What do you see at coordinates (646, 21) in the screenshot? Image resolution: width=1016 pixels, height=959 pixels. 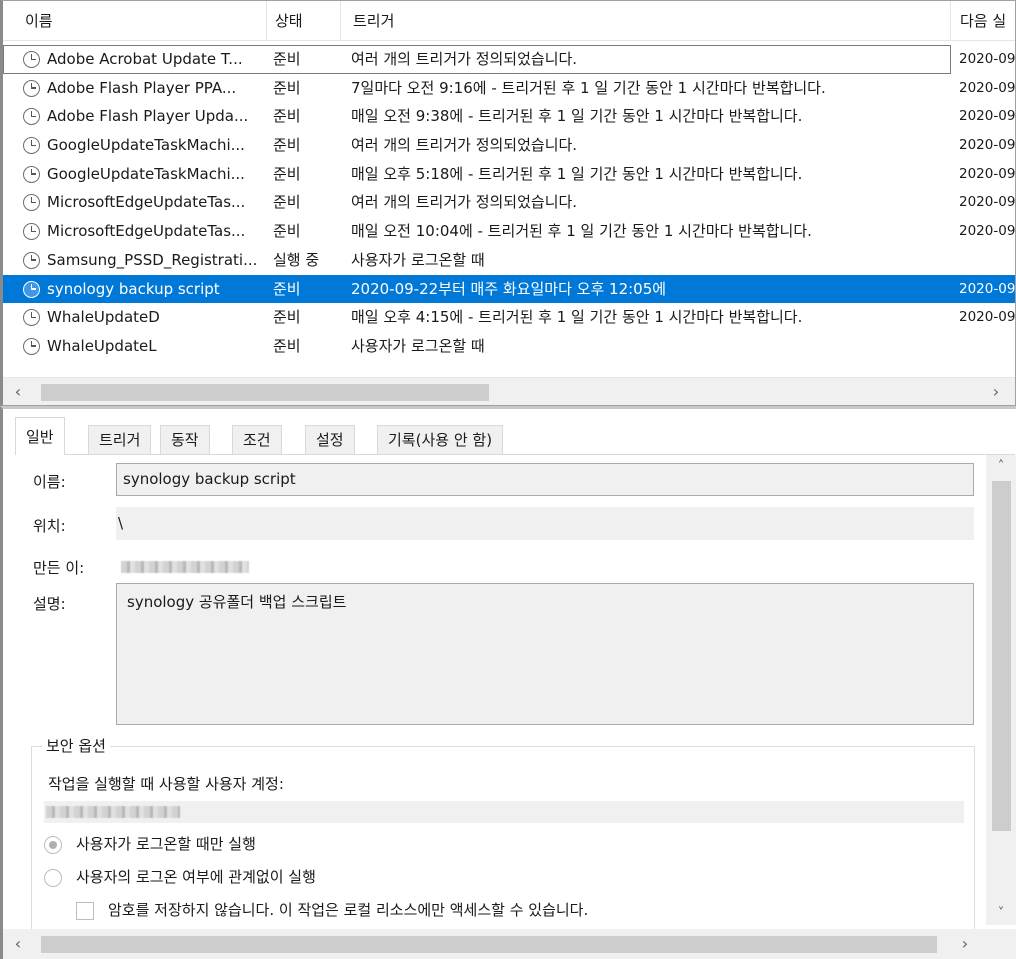 I see `column-header-trigger: 트리거` at bounding box center [646, 21].